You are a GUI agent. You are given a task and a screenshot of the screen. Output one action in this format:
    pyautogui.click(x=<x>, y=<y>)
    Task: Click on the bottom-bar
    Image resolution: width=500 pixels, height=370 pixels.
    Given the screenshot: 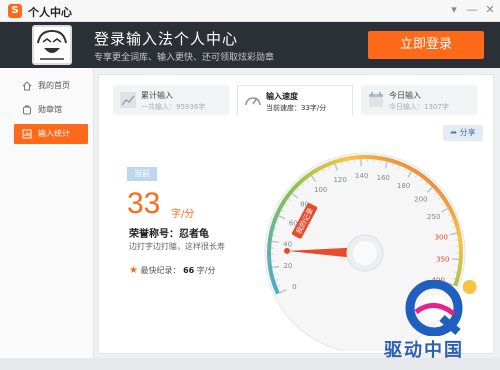 What is the action you would take?
    pyautogui.click(x=250, y=364)
    